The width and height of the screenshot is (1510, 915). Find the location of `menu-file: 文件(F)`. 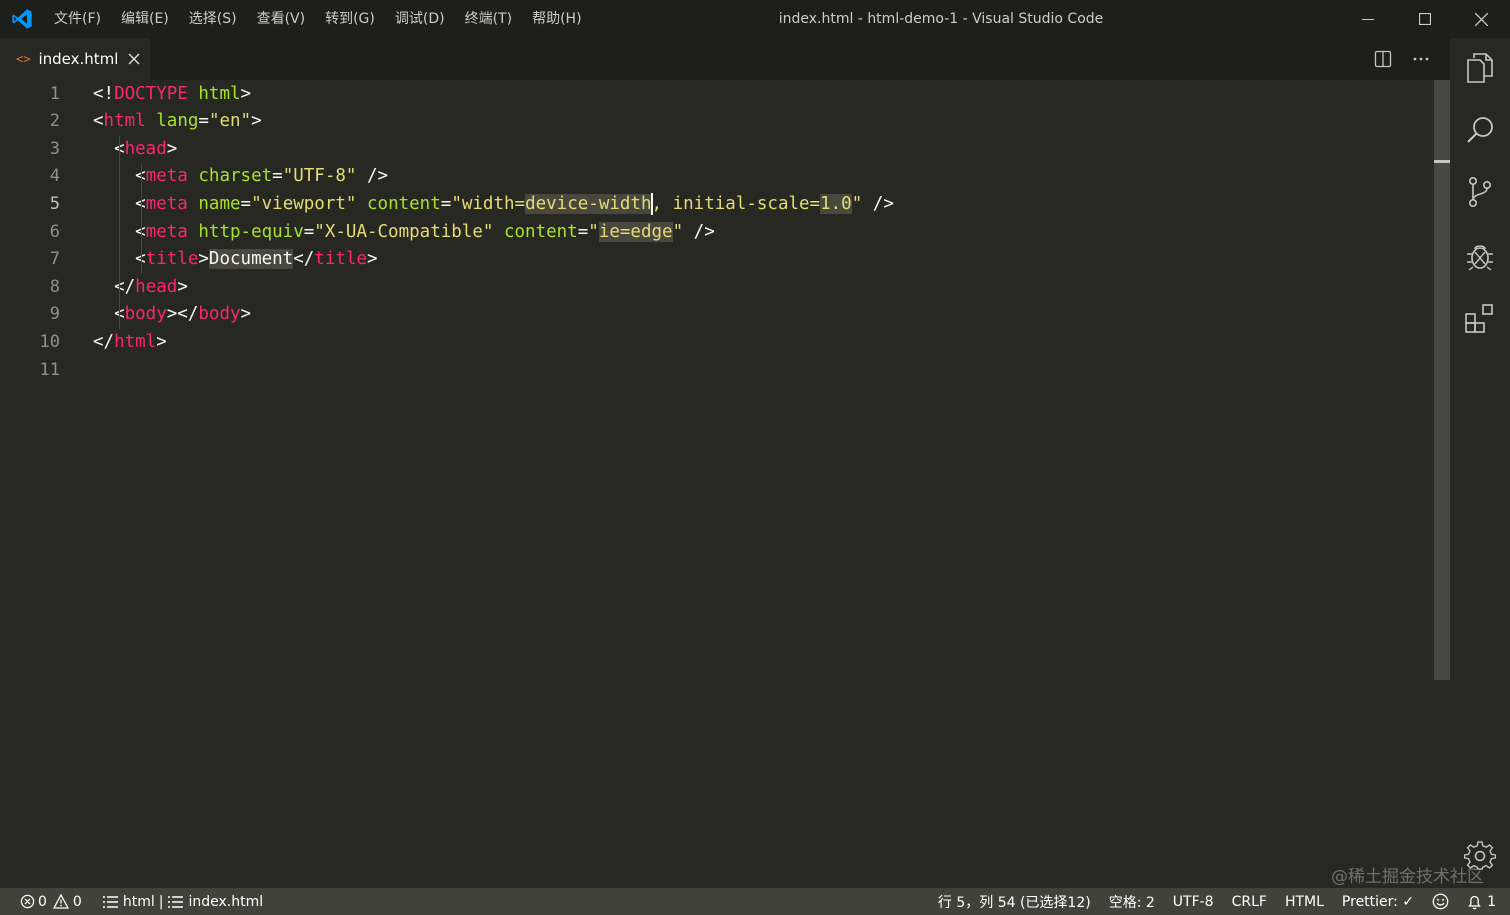

menu-file: 文件(F) is located at coordinates (77, 19).